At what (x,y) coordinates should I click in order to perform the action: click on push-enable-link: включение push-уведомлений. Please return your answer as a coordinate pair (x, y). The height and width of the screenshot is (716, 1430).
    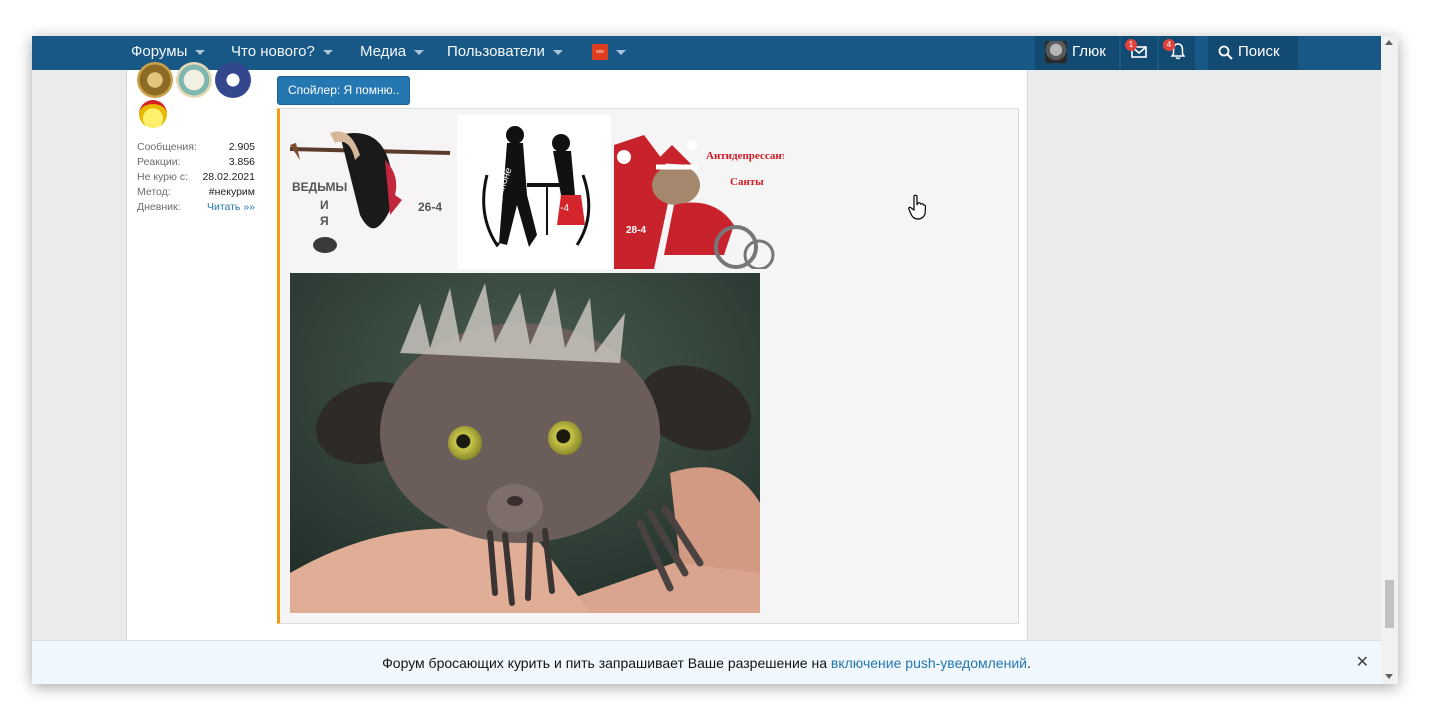
    Looking at the image, I should click on (929, 663).